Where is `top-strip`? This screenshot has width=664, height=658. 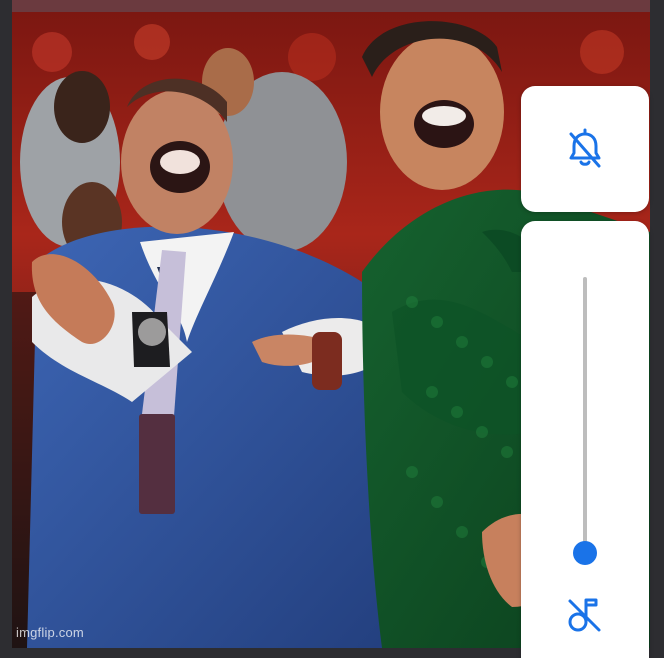
top-strip is located at coordinates (331, 6).